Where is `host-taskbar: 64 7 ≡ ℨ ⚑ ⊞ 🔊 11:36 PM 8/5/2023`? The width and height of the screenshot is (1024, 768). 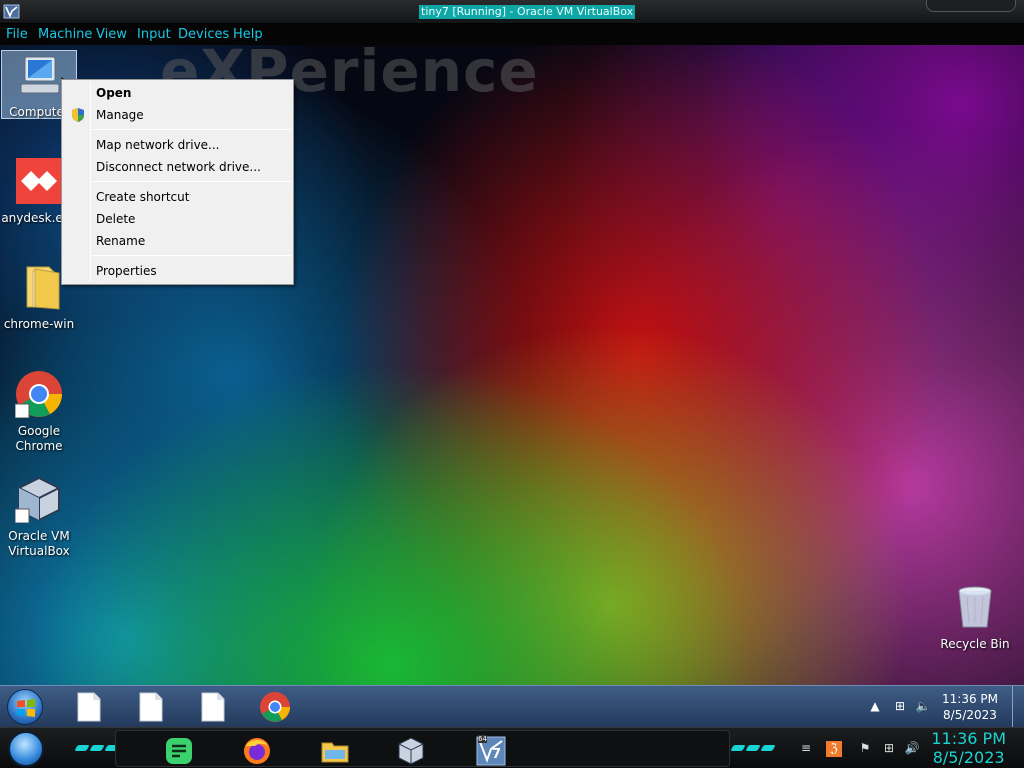
host-taskbar: 64 7 ≡ ℨ ⚑ ⊞ 🔊 11:36 PM 8/5/2023 is located at coordinates (512, 747).